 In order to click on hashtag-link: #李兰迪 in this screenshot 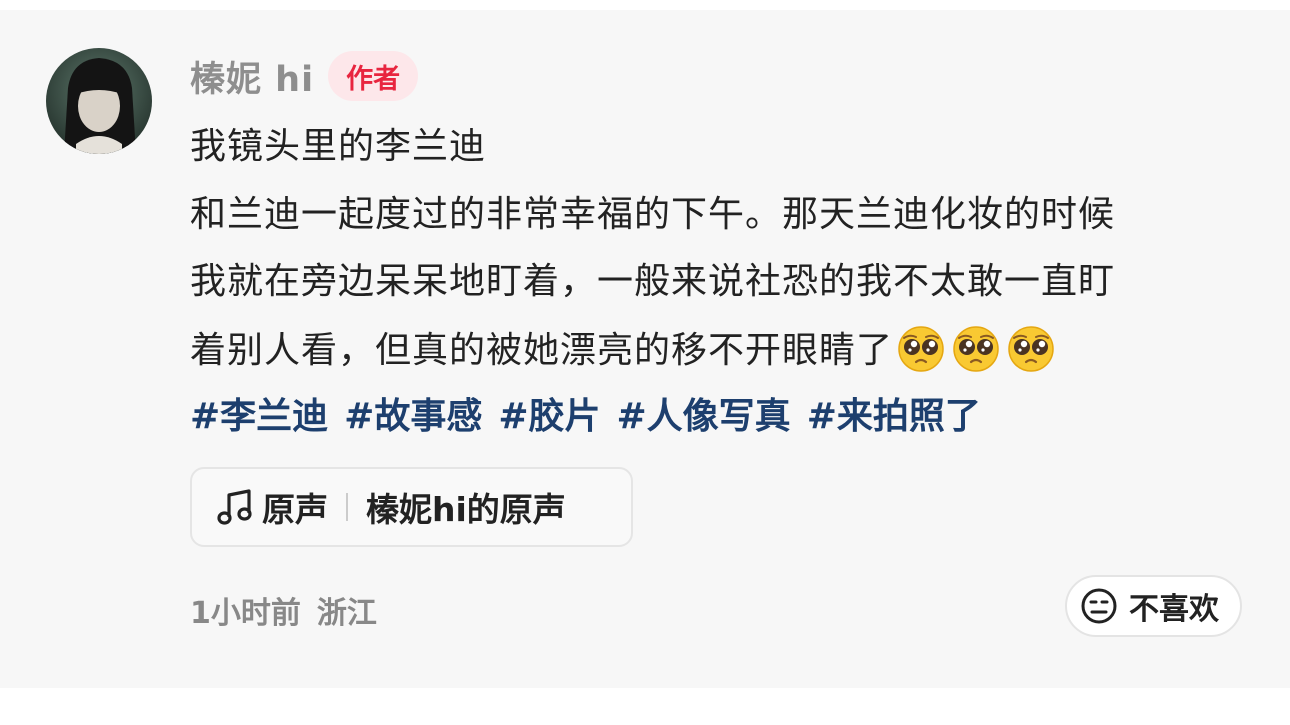, I will do `click(259, 417)`.